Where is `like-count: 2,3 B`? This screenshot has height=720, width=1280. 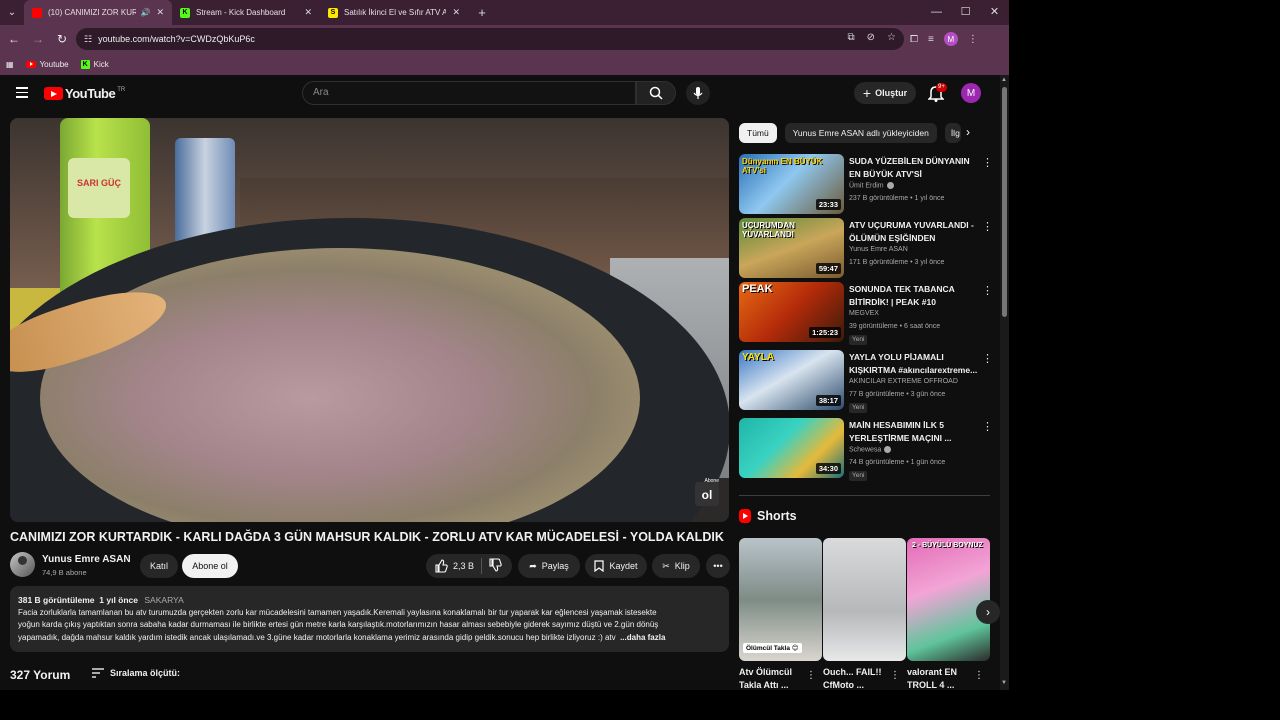 like-count: 2,3 B is located at coordinates (463, 566).